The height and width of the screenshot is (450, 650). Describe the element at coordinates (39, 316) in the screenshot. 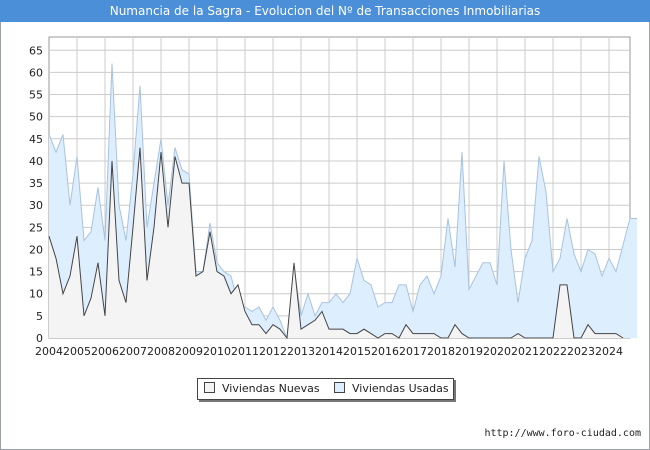

I see `y-tick-label: 5` at that location.